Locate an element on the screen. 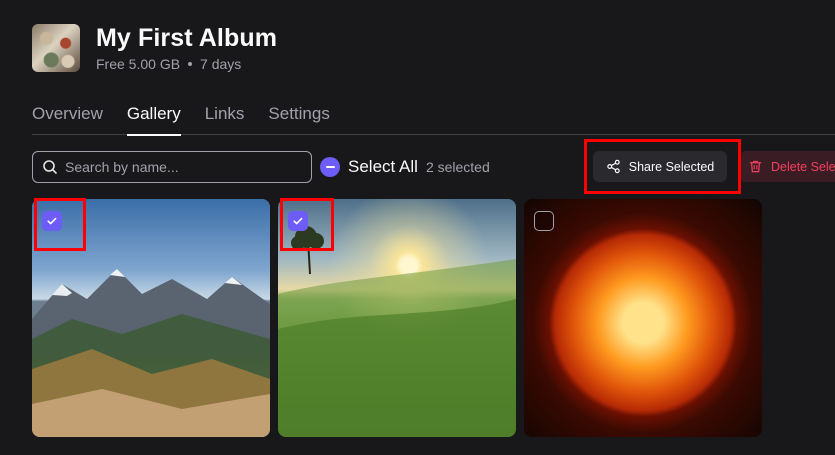  album-tabs: Overview Gallery Links Settings is located at coordinates (433, 120).